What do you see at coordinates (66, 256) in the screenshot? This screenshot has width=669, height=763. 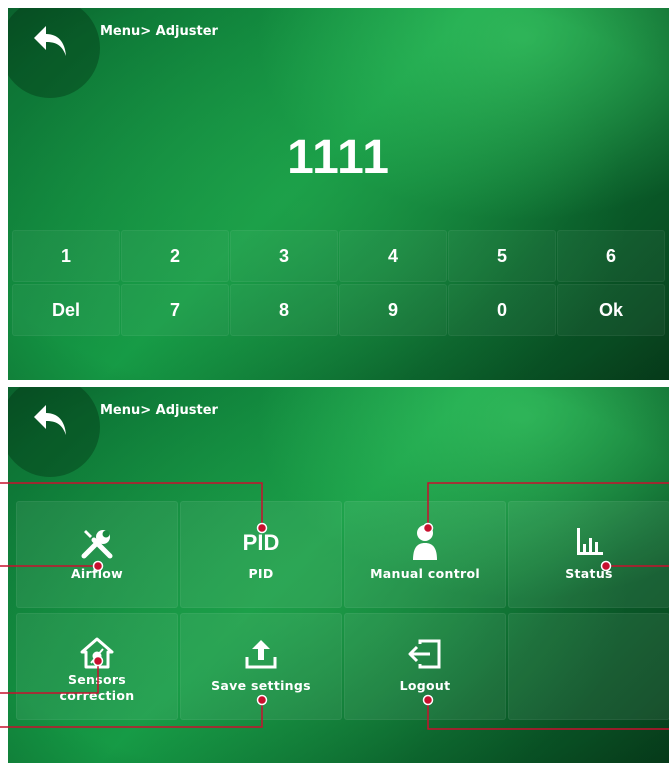 I see `key-1: 1` at bounding box center [66, 256].